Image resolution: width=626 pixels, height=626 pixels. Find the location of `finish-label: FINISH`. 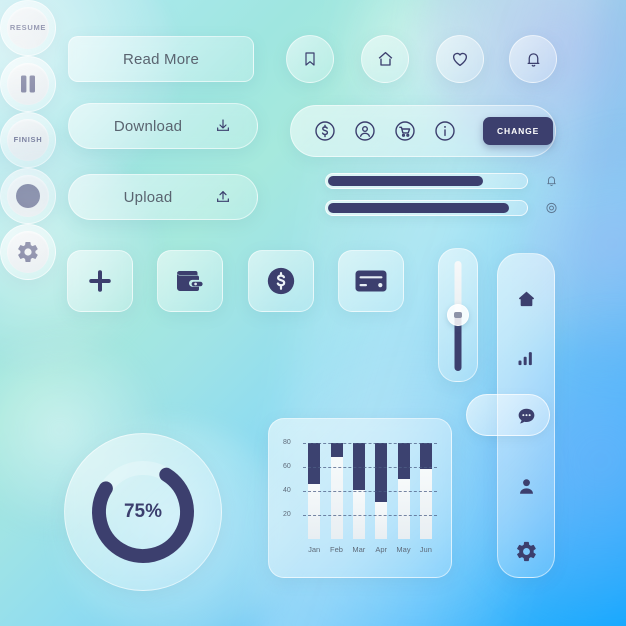

finish-label: FINISH is located at coordinates (28, 140).